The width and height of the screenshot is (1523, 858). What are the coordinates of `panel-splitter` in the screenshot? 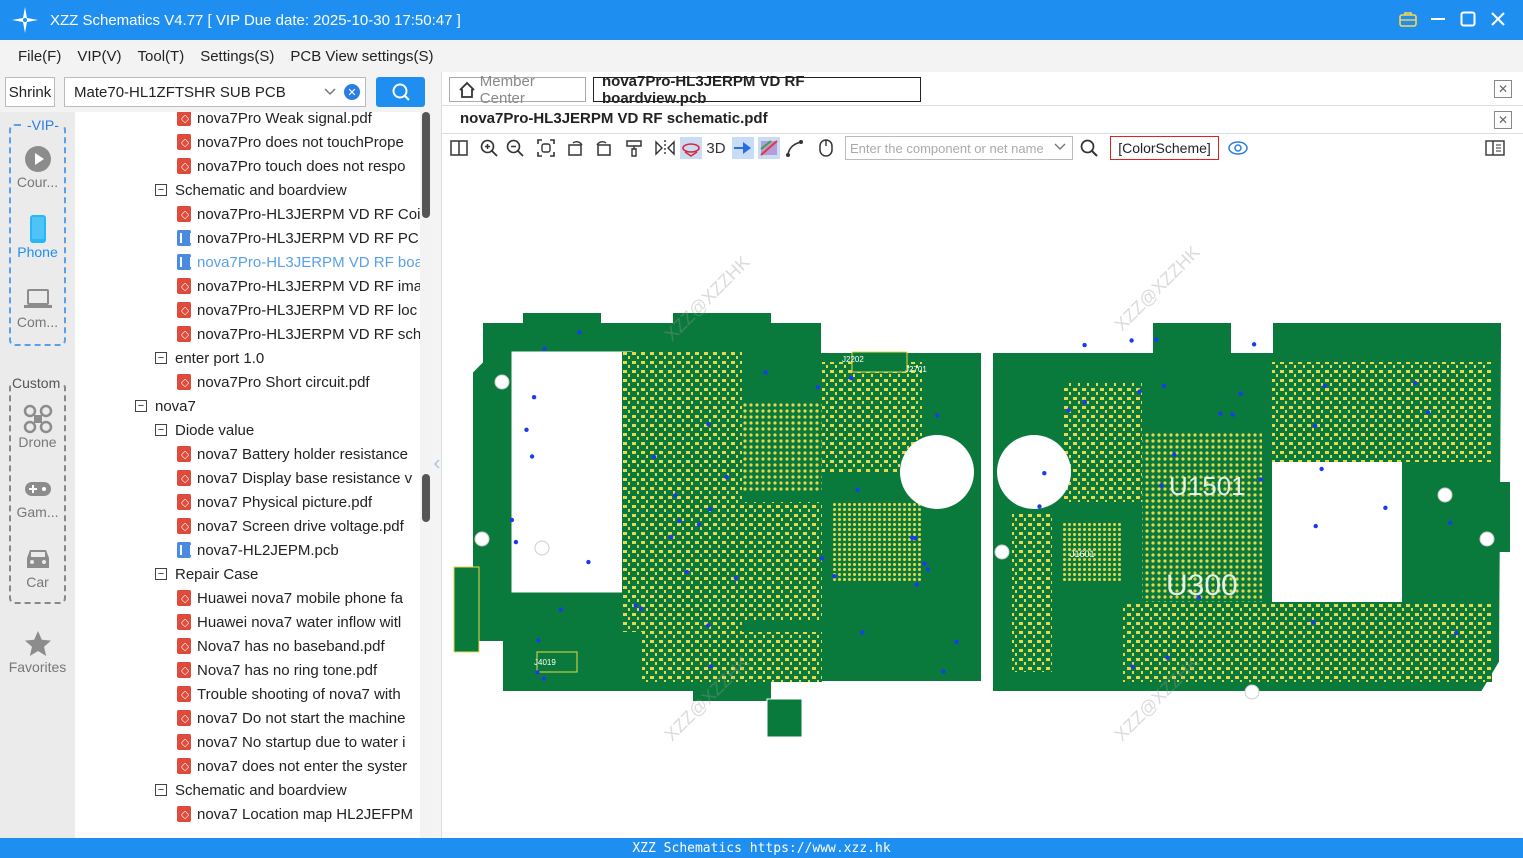 It's located at (437, 455).